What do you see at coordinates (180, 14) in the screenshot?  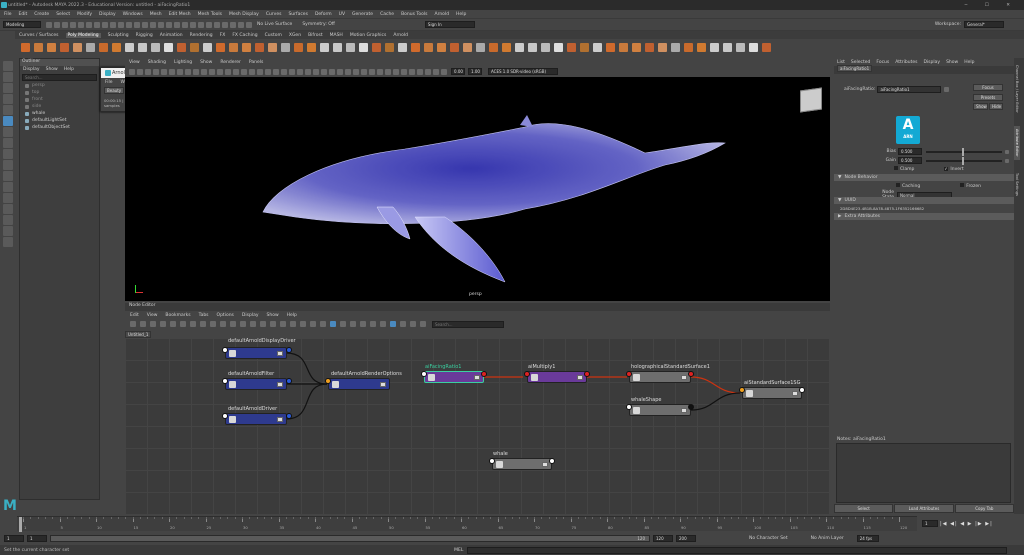 I see `menu-edit-mesh: Edit Mesh` at bounding box center [180, 14].